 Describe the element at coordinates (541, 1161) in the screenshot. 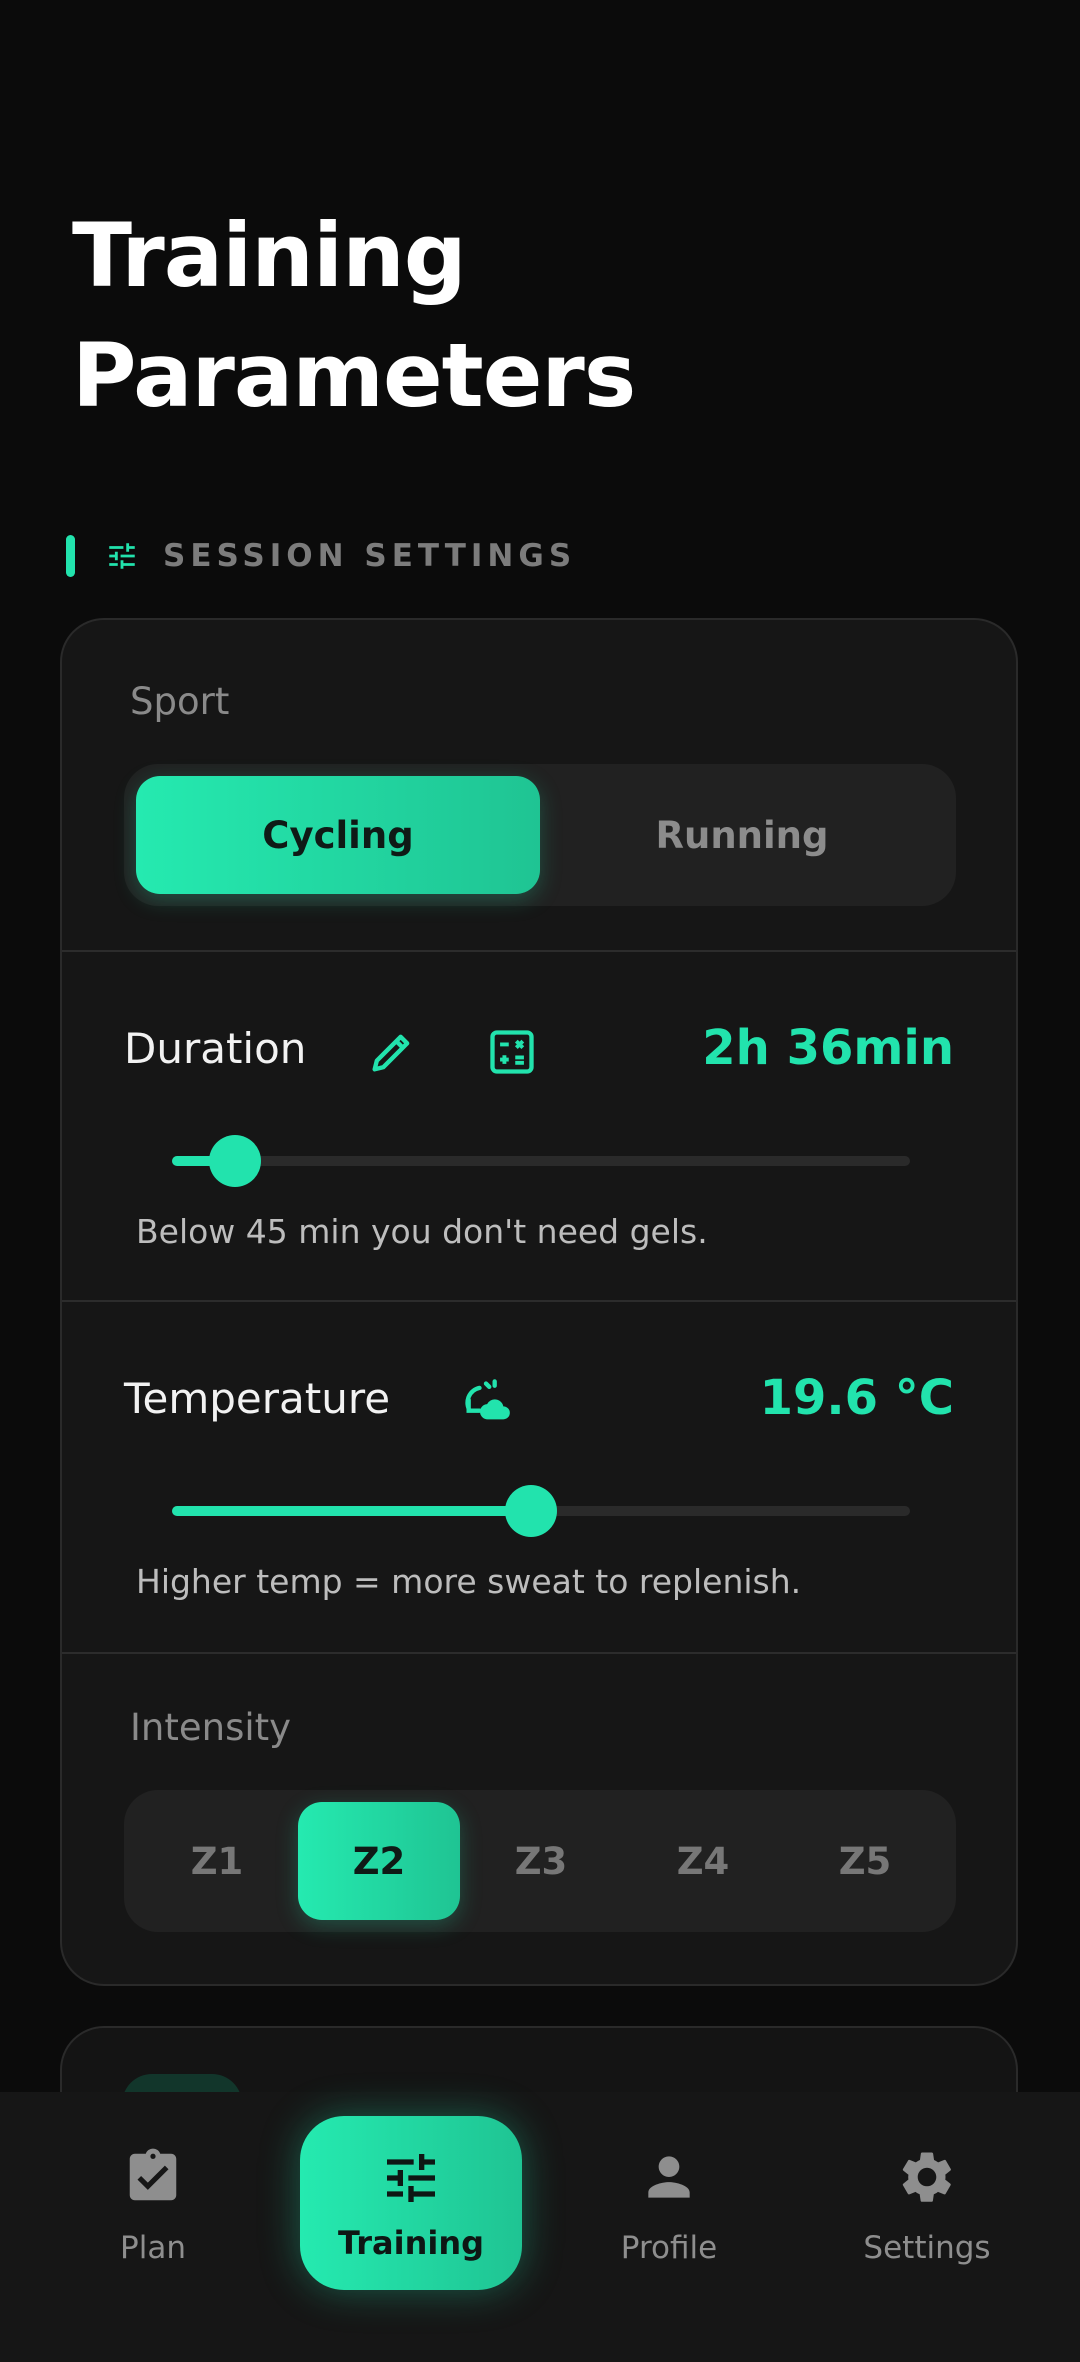

I see `duration-slider` at that location.